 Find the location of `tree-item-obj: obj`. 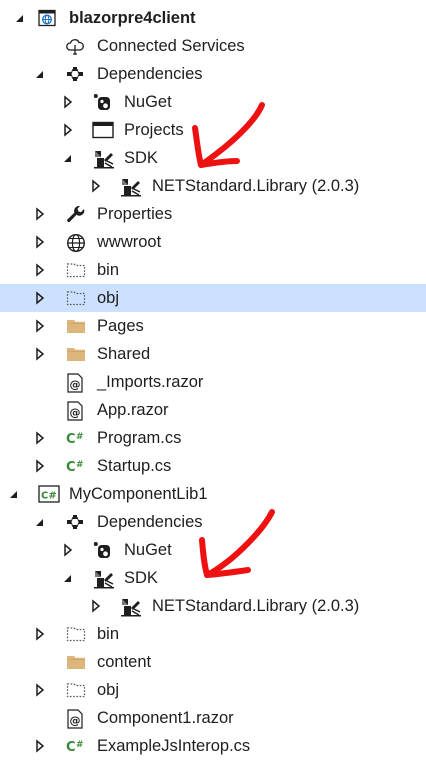

tree-item-obj: obj is located at coordinates (213, 690).